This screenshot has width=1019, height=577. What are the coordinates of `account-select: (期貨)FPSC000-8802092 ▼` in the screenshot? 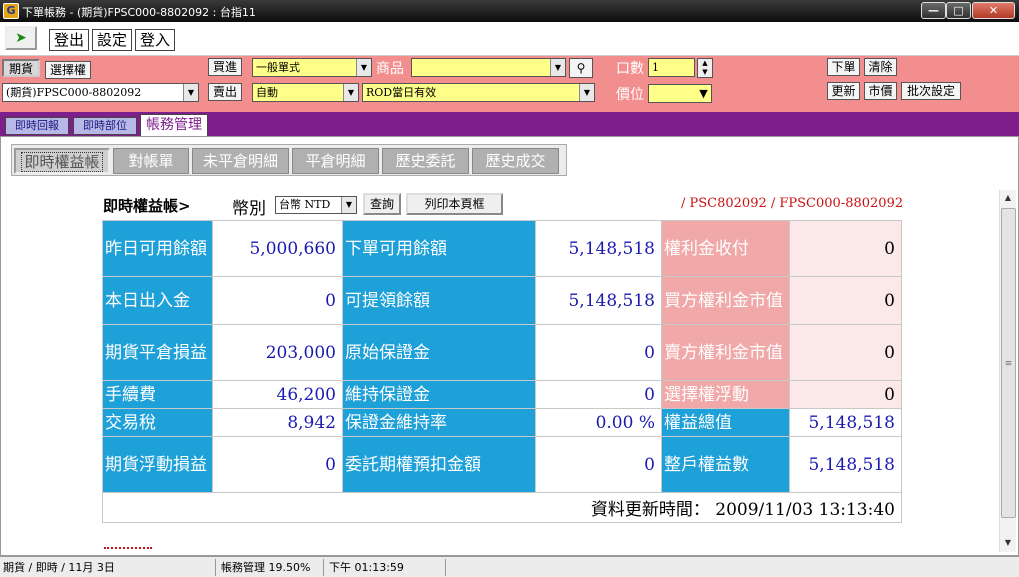 It's located at (100, 92).